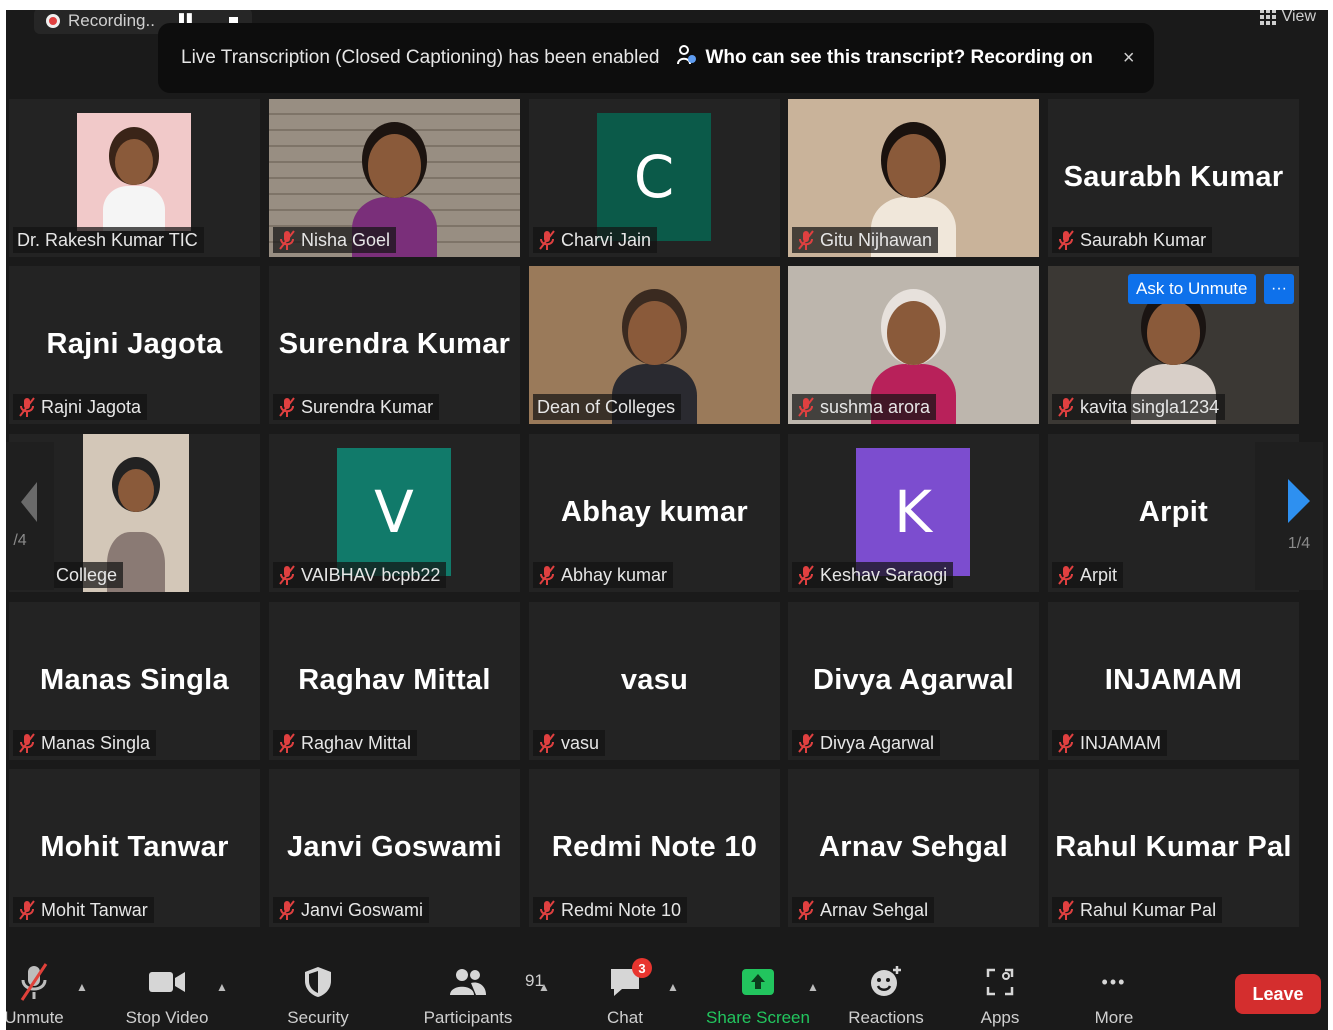  I want to click on participant-name: Gitu Nijhawan, so click(876, 239).